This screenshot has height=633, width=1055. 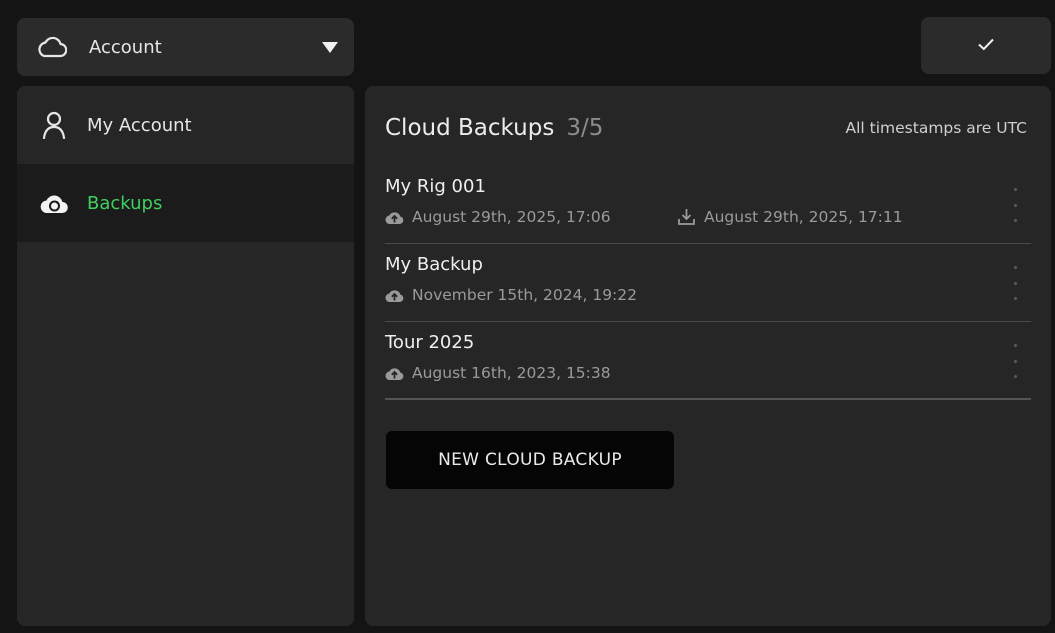 What do you see at coordinates (435, 186) in the screenshot?
I see `backup-name: My Rig 001` at bounding box center [435, 186].